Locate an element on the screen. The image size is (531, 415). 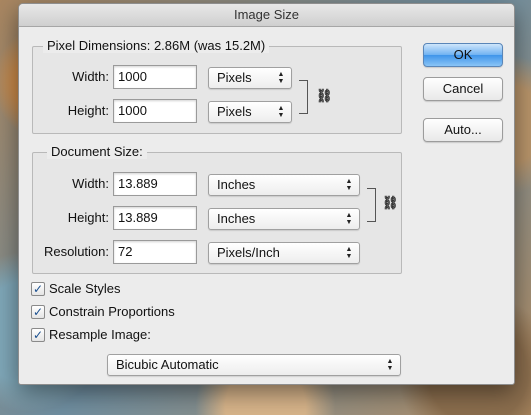
pixel-height-label: Height: is located at coordinates (88, 110).